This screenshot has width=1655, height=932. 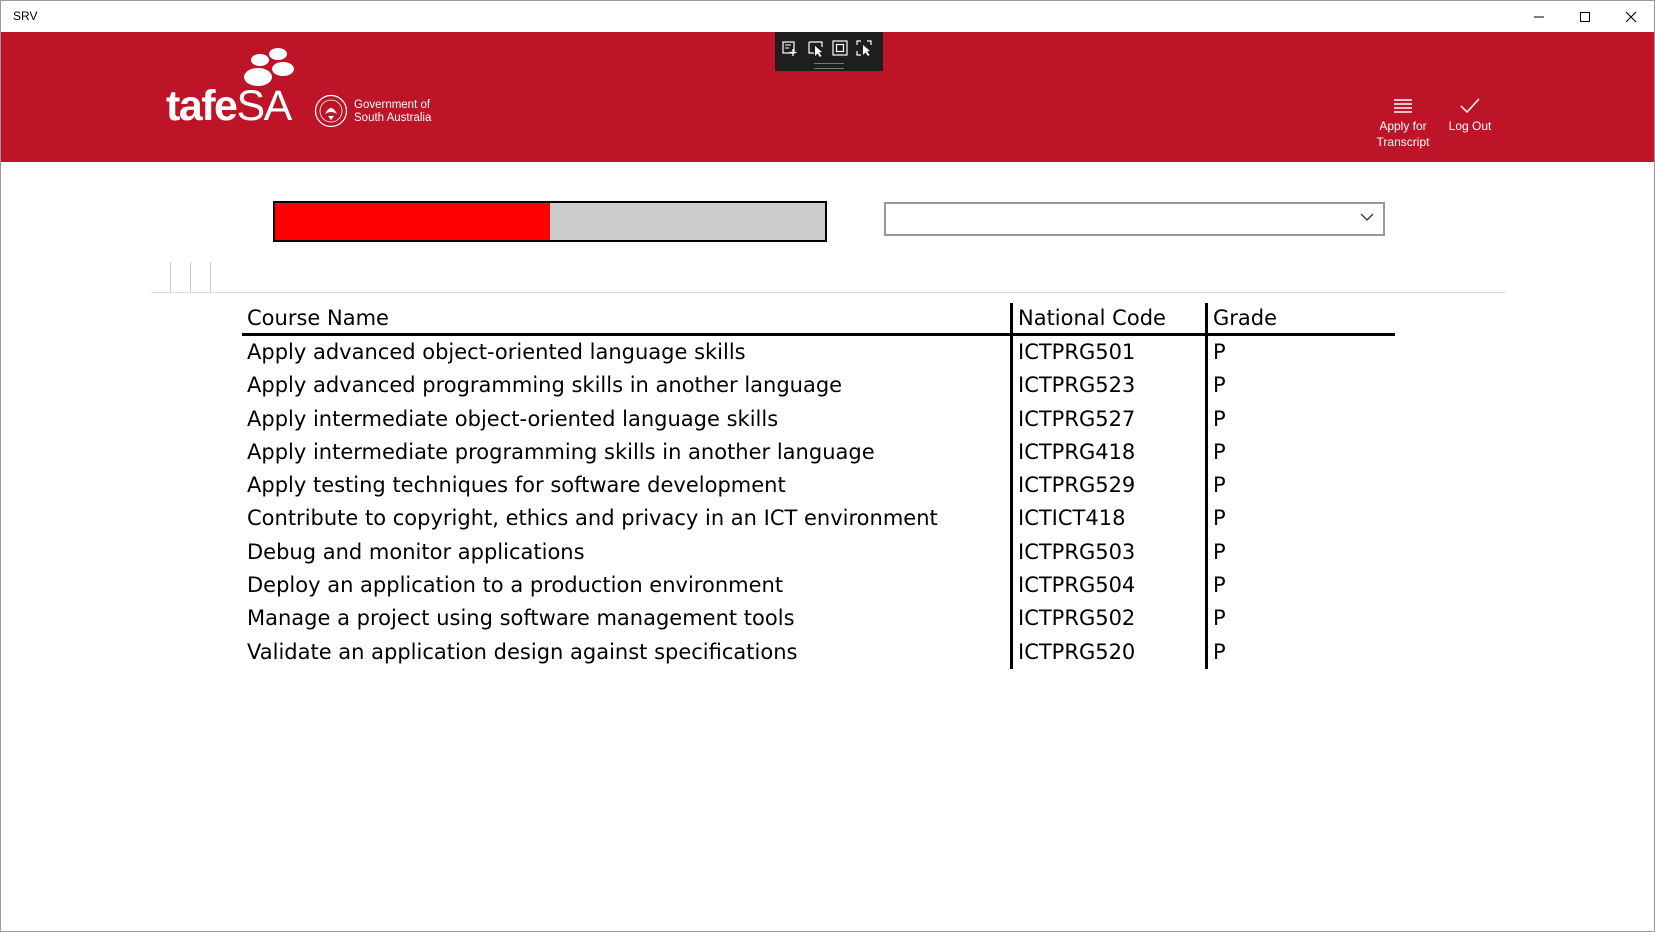 What do you see at coordinates (790, 48) in the screenshot?
I see `add-region-icon` at bounding box center [790, 48].